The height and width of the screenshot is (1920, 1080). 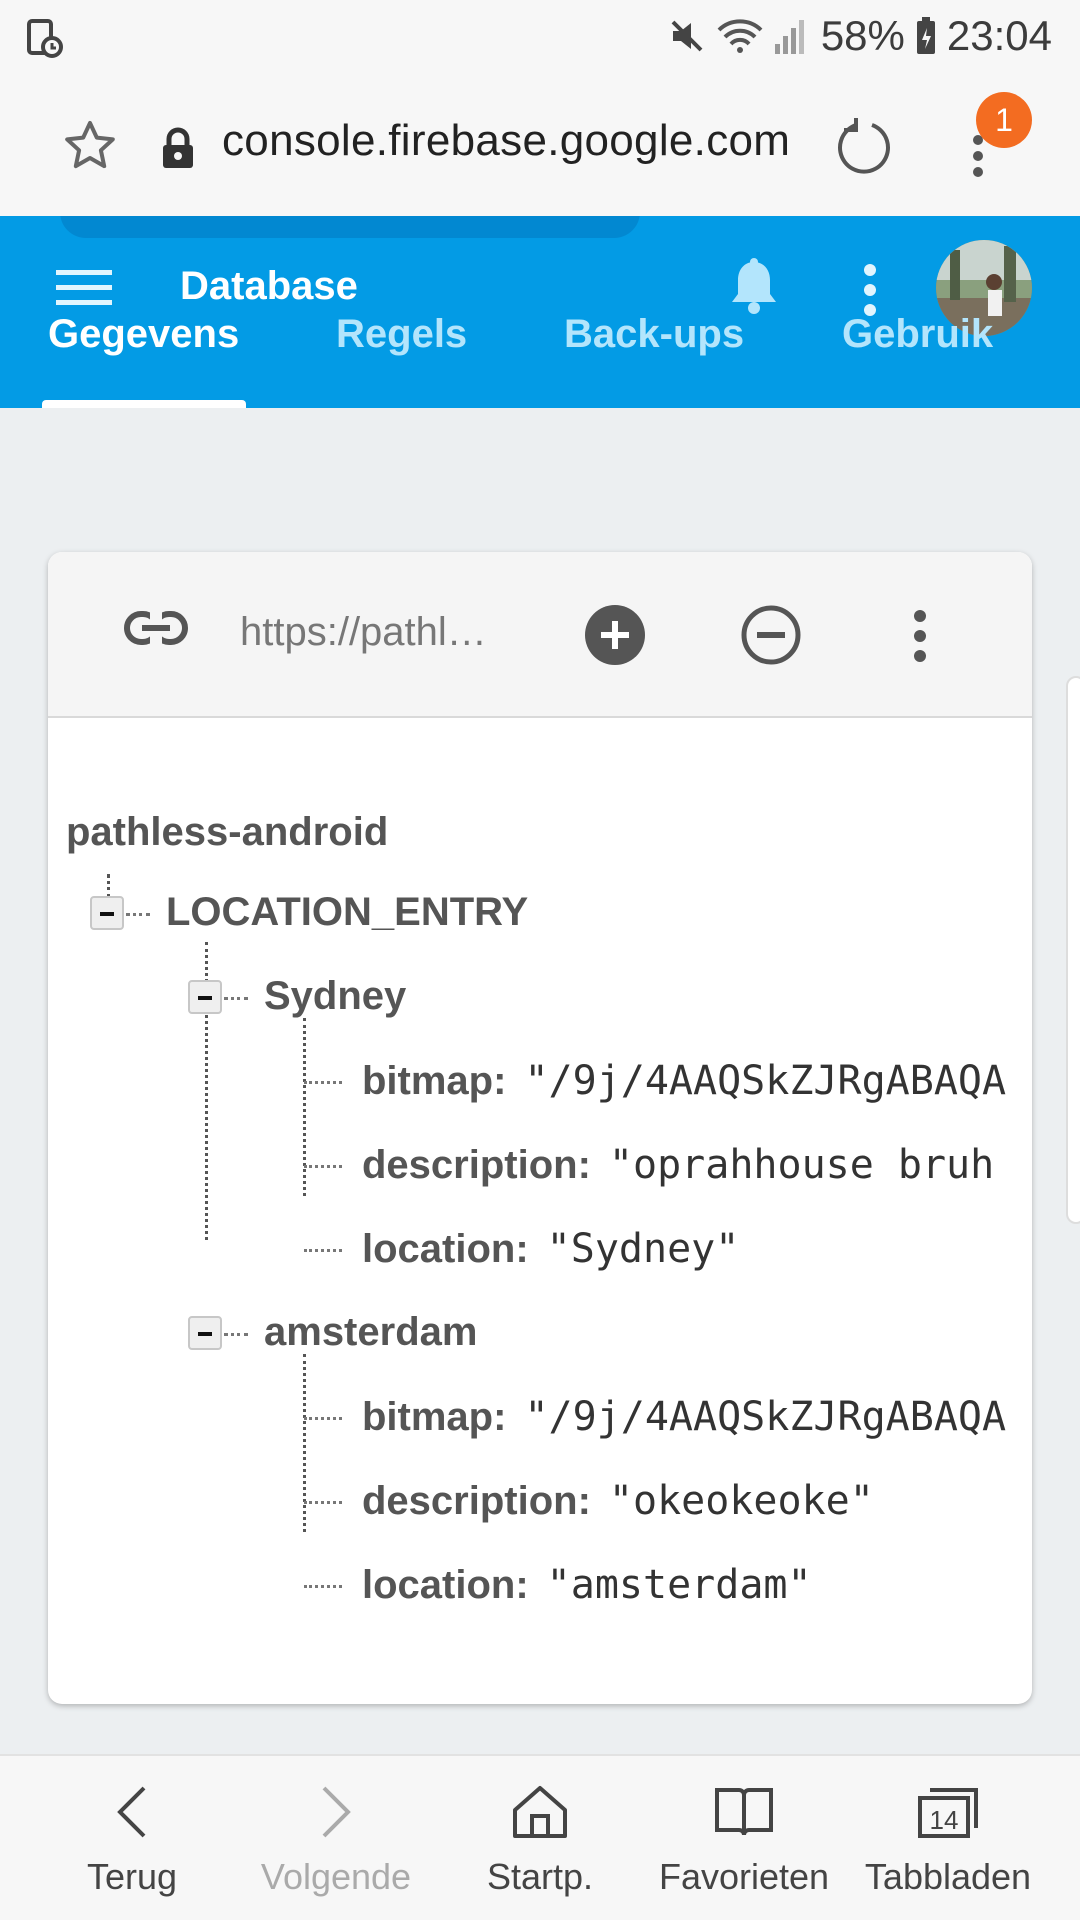 I want to click on home-button: Startp., so click(x=540, y=1838).